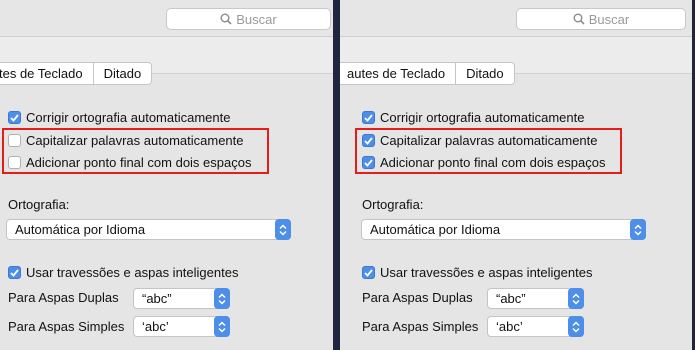 Image resolution: width=695 pixels, height=350 pixels. I want to click on tab-keyboard-shortcuts: autes de Teclado, so click(397, 73).